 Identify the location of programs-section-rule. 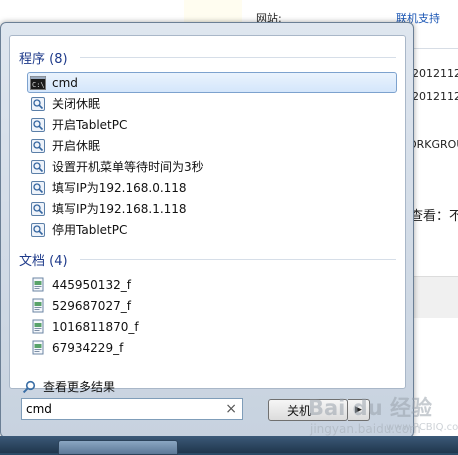
(238, 57).